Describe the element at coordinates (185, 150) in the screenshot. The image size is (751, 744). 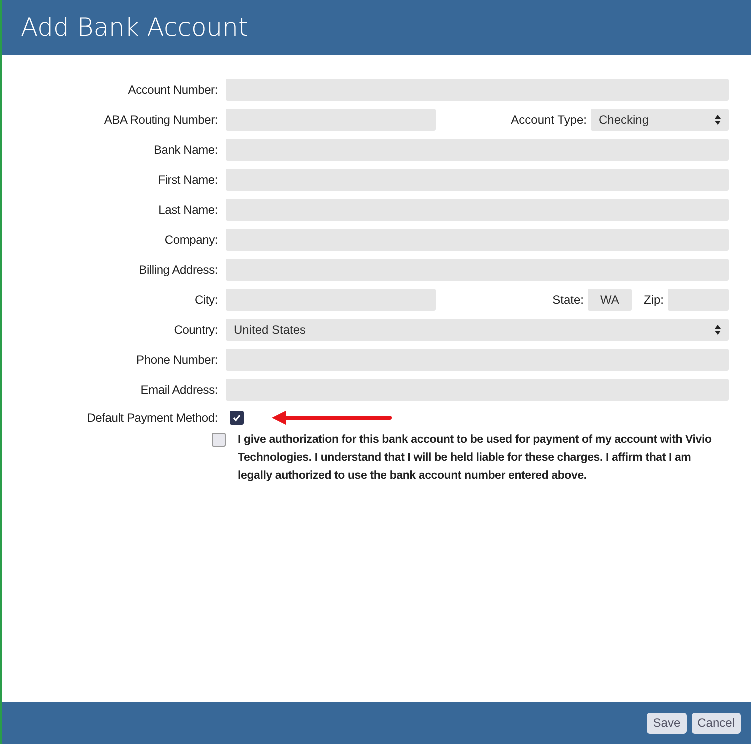
I see `field-label: Bank Name:` at that location.